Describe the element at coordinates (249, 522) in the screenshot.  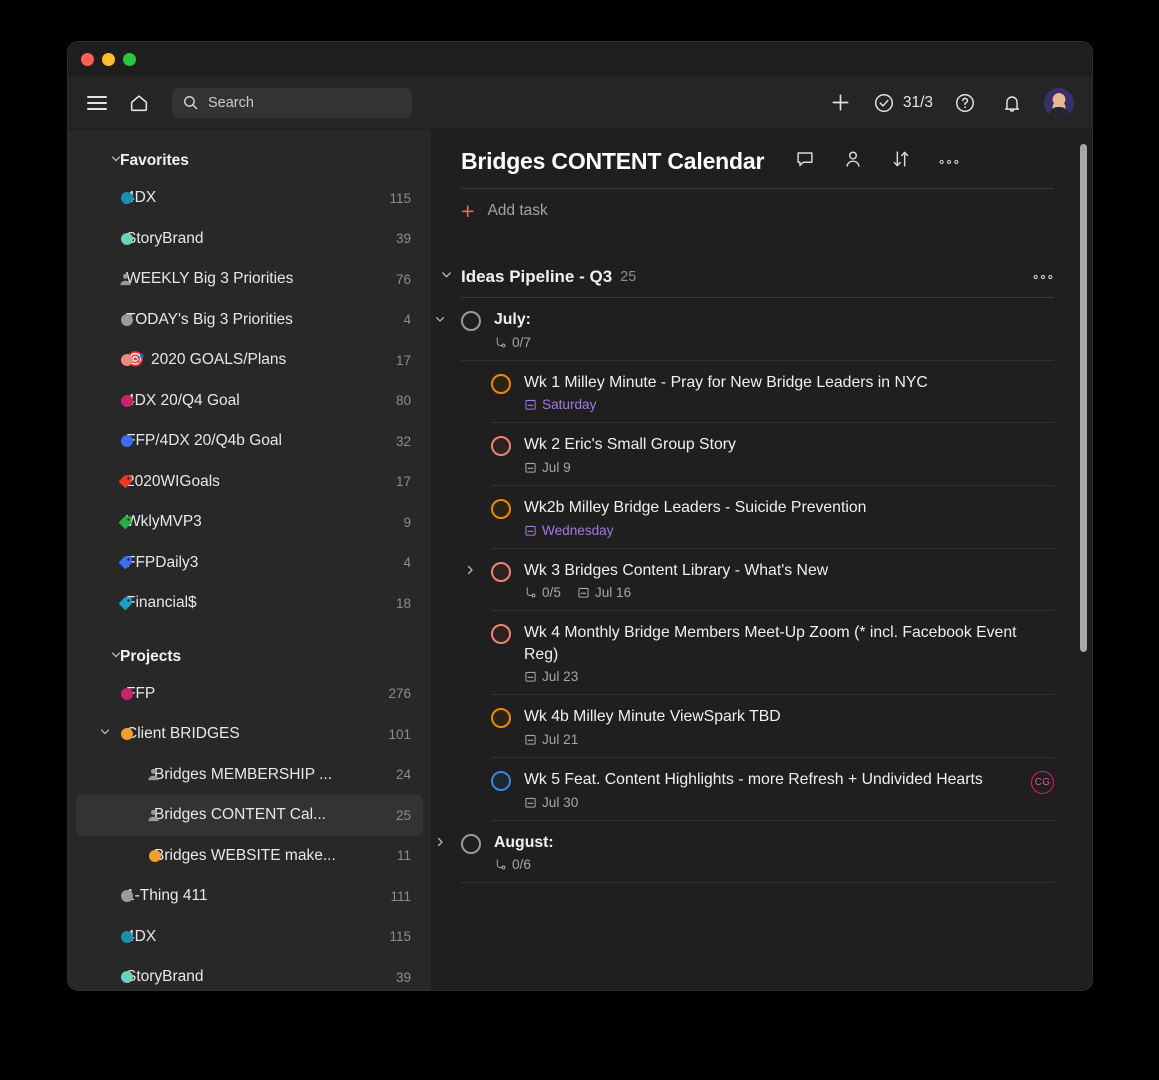
I see `sidebar-item-wklymvp3: WklyMVP3 9` at that location.